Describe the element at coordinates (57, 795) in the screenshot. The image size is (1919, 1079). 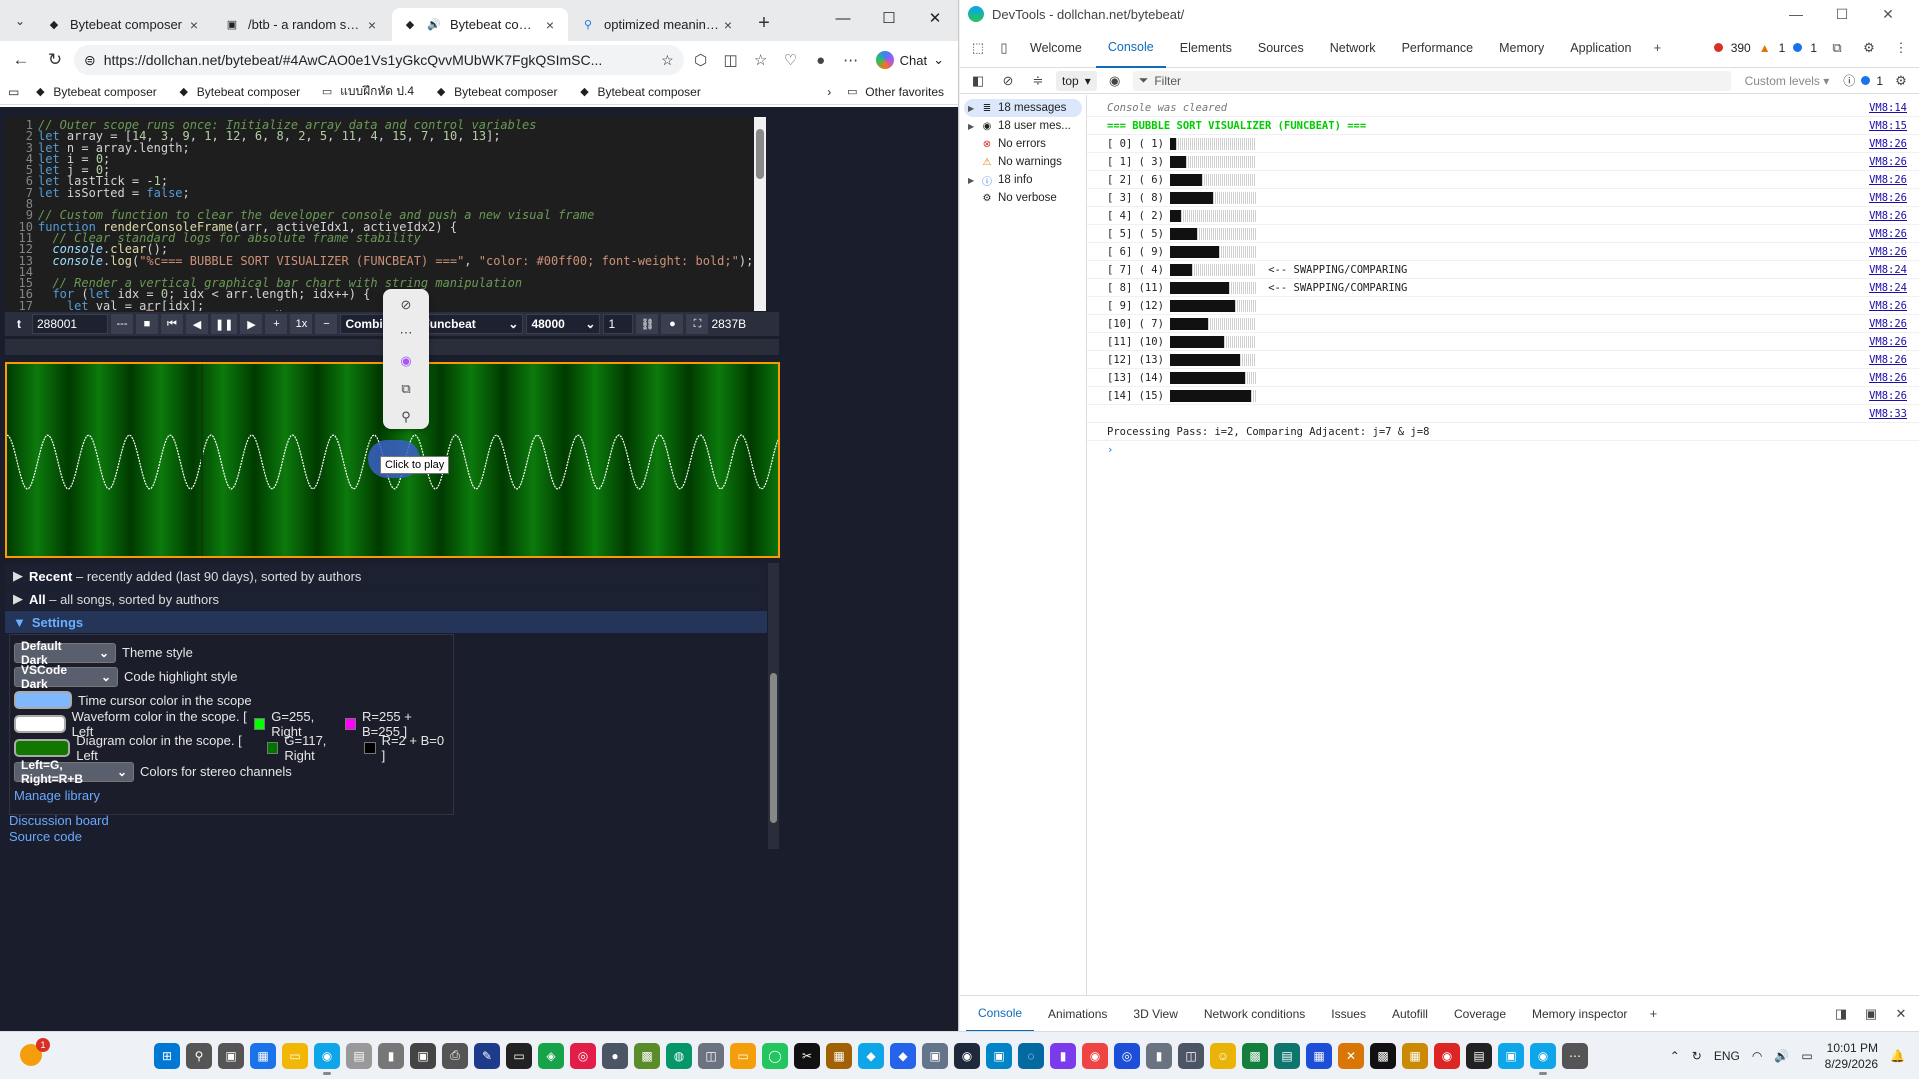
I see `manage-library-link: Manage library` at that location.